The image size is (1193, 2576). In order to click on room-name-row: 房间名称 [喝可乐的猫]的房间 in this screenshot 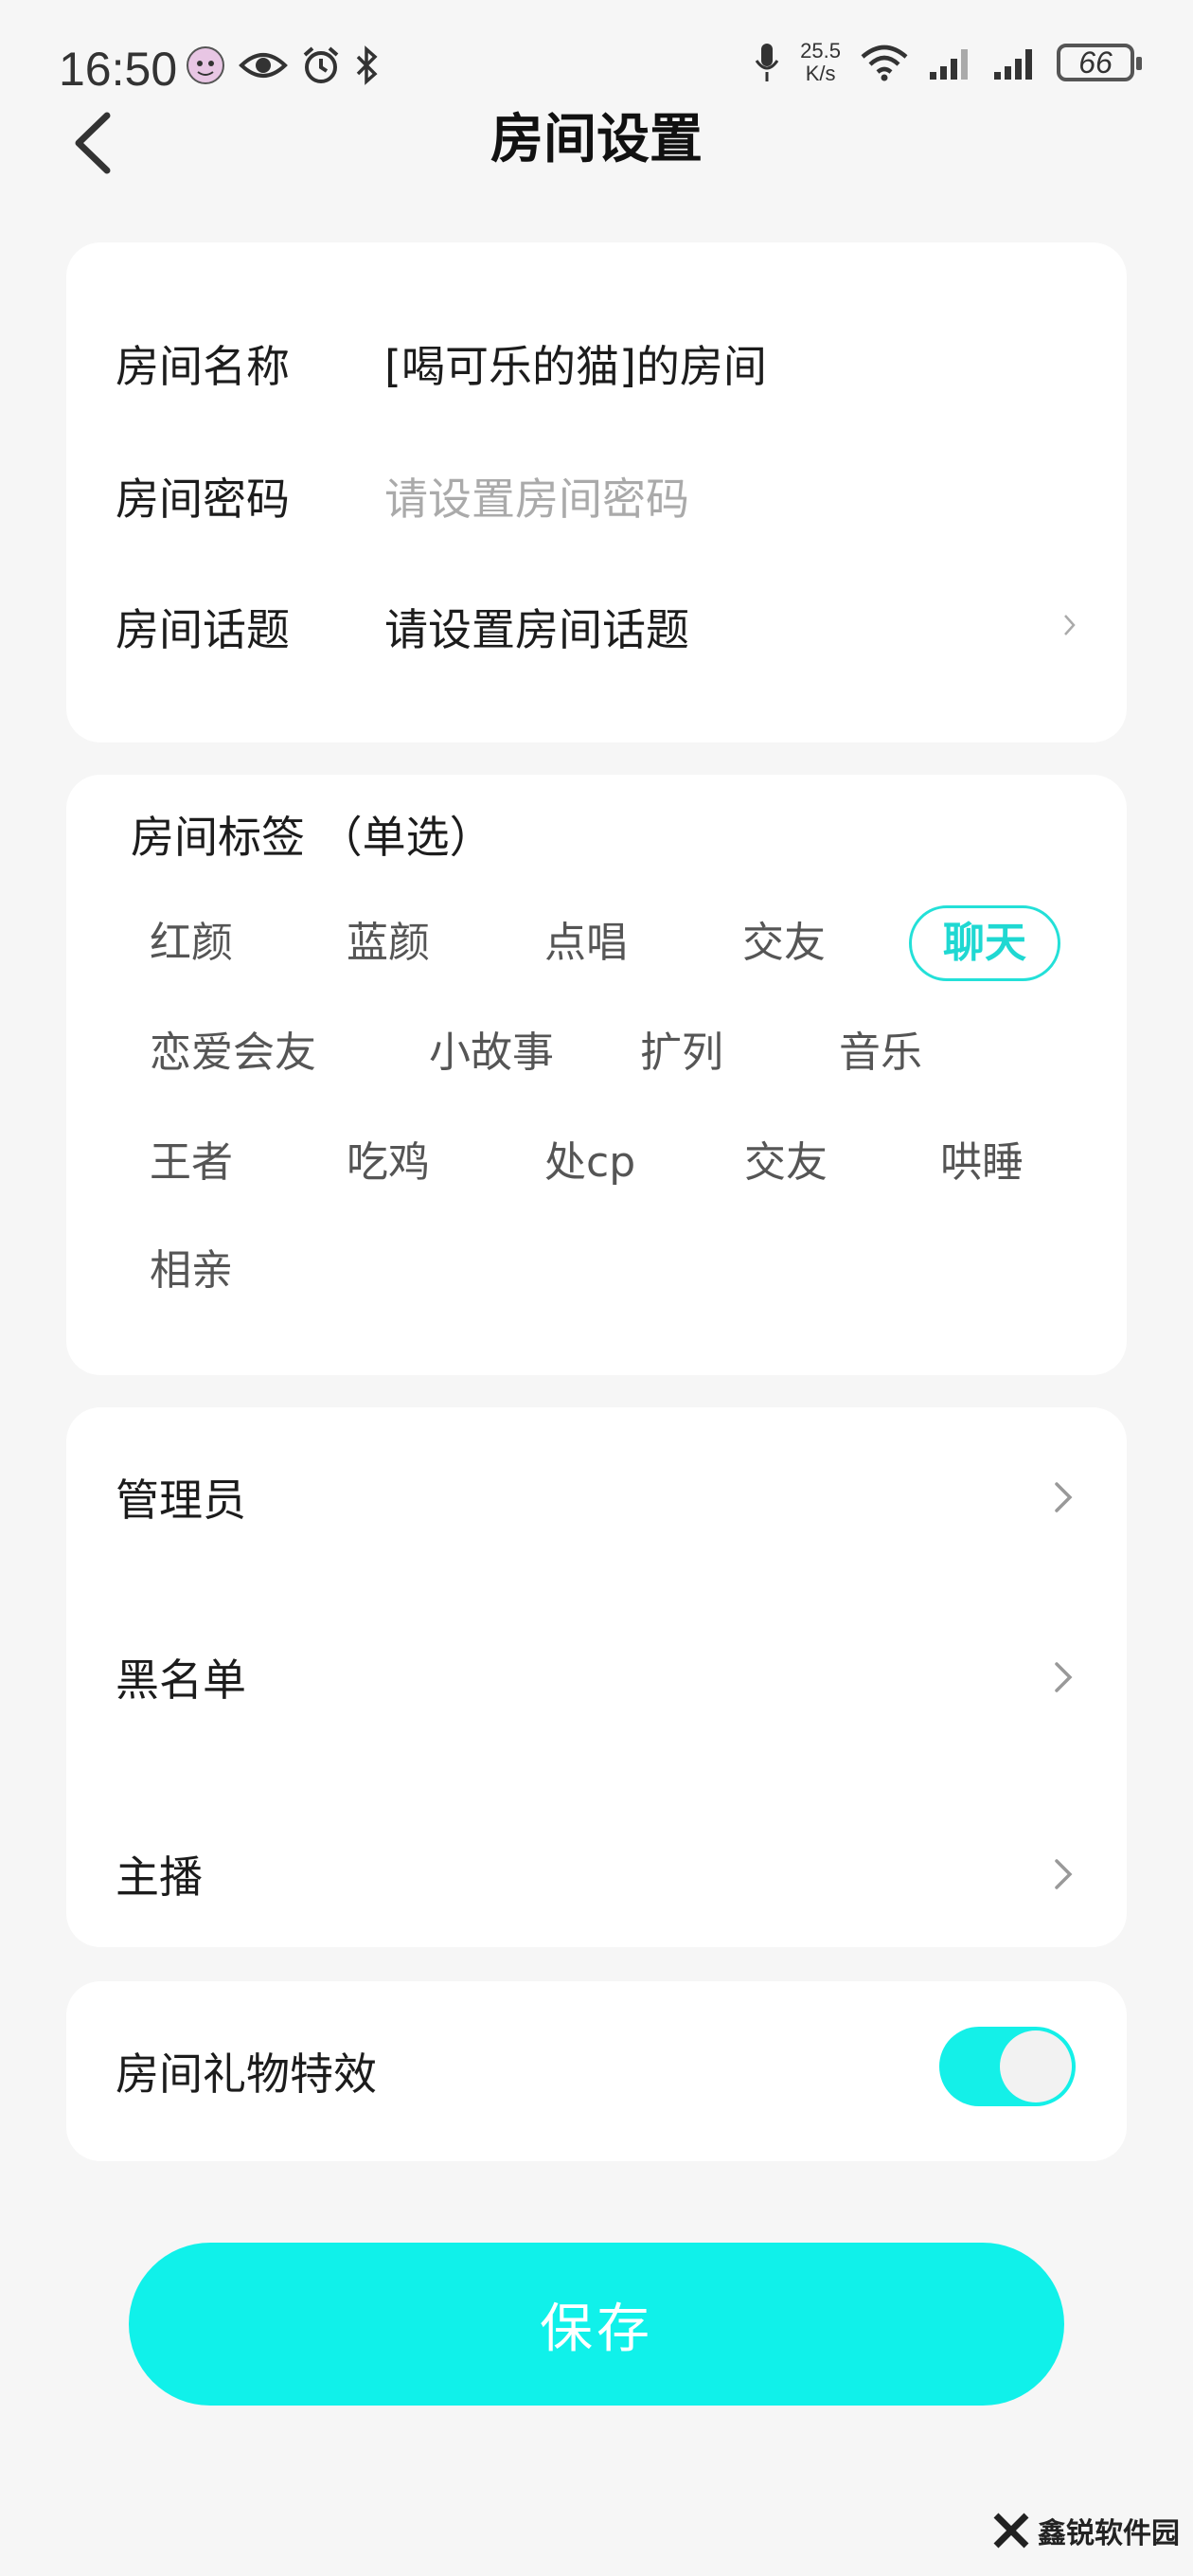, I will do `click(596, 364)`.